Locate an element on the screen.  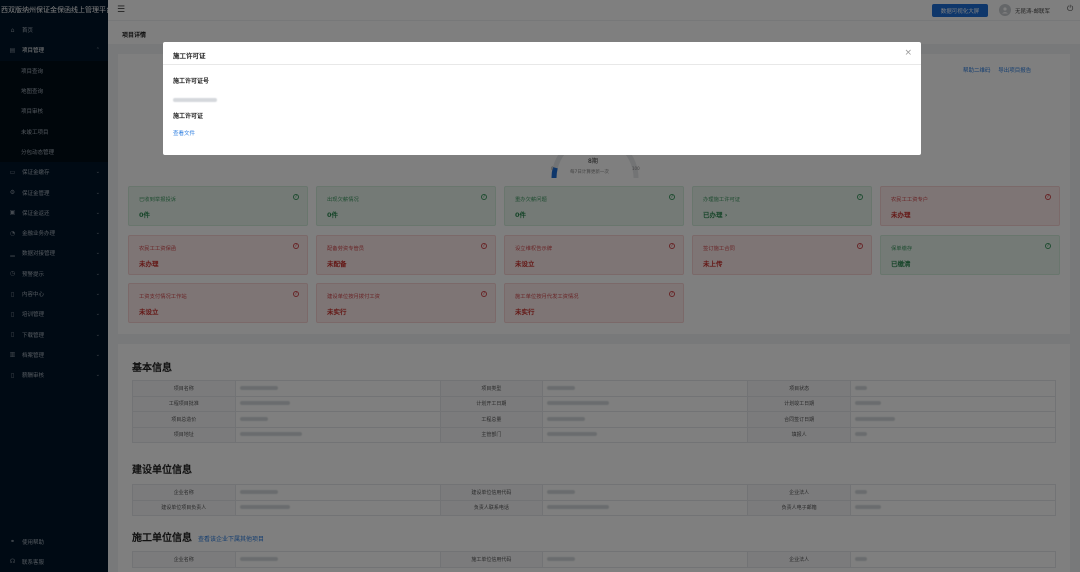
permit-number-label: 施工许可证号 is located at coordinates (191, 81).